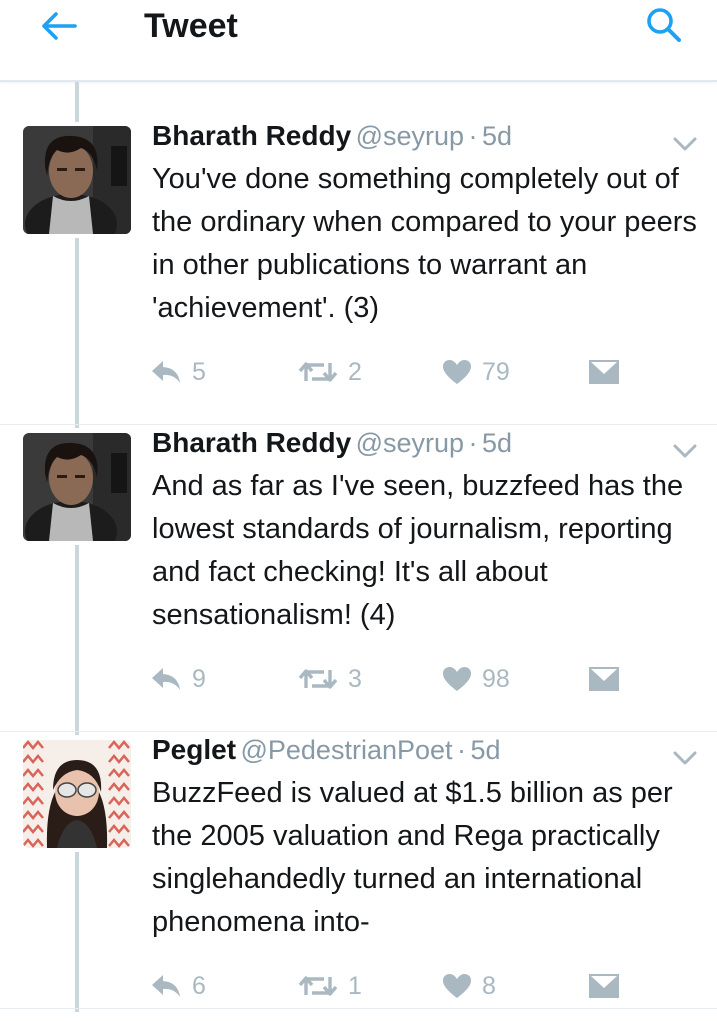  I want to click on reply-button: 5, so click(178, 372).